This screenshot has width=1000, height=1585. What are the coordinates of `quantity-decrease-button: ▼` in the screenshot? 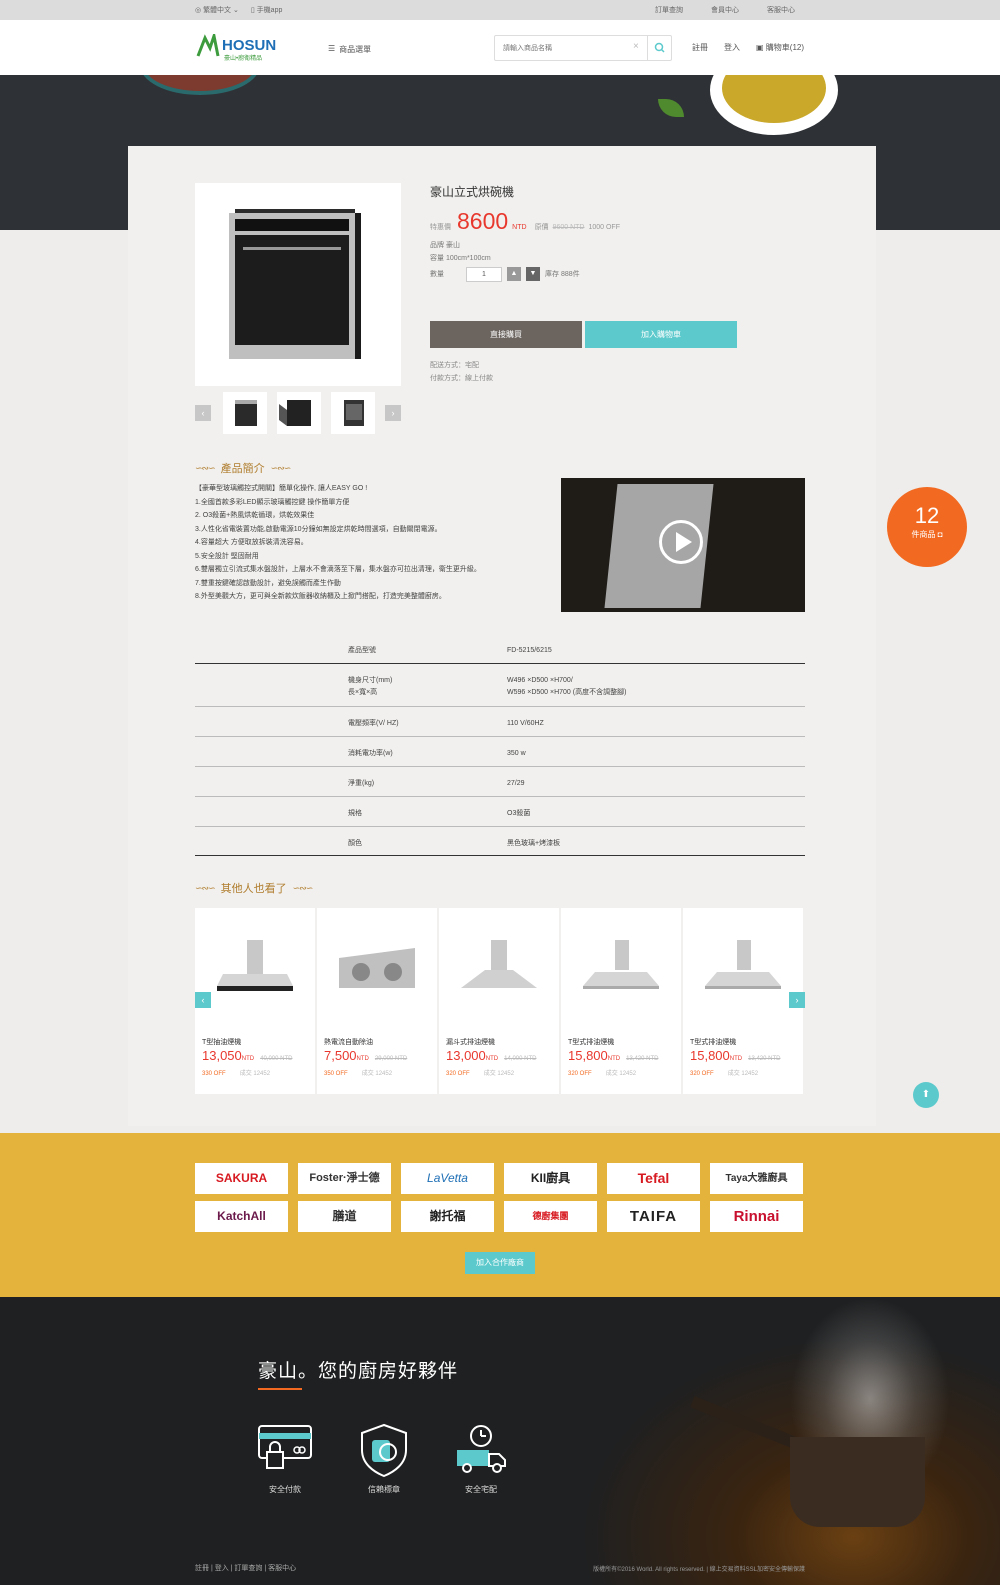 It's located at (533, 274).